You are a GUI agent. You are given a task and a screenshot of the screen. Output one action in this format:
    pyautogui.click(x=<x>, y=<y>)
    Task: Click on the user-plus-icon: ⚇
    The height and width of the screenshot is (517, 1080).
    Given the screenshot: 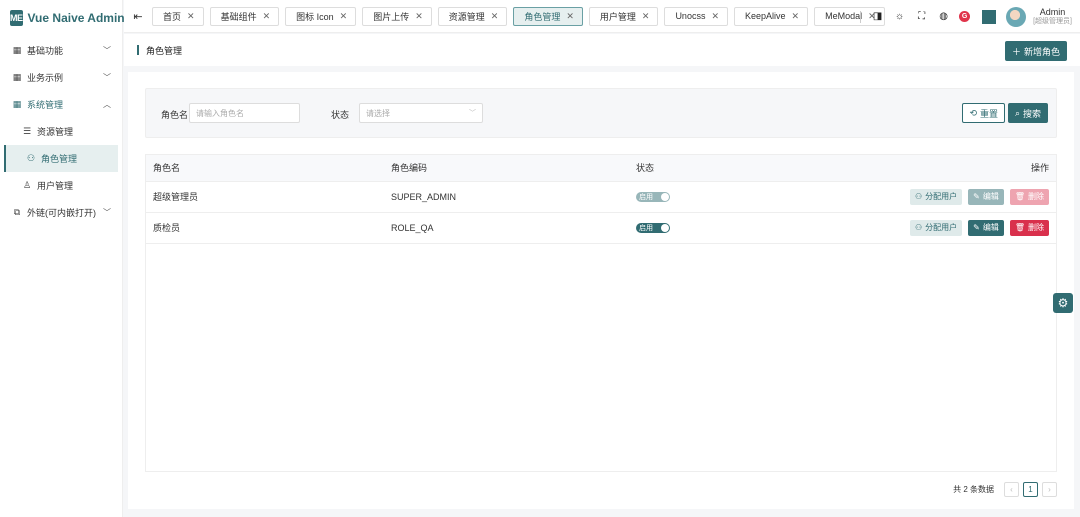 What is the action you would take?
    pyautogui.click(x=918, y=227)
    